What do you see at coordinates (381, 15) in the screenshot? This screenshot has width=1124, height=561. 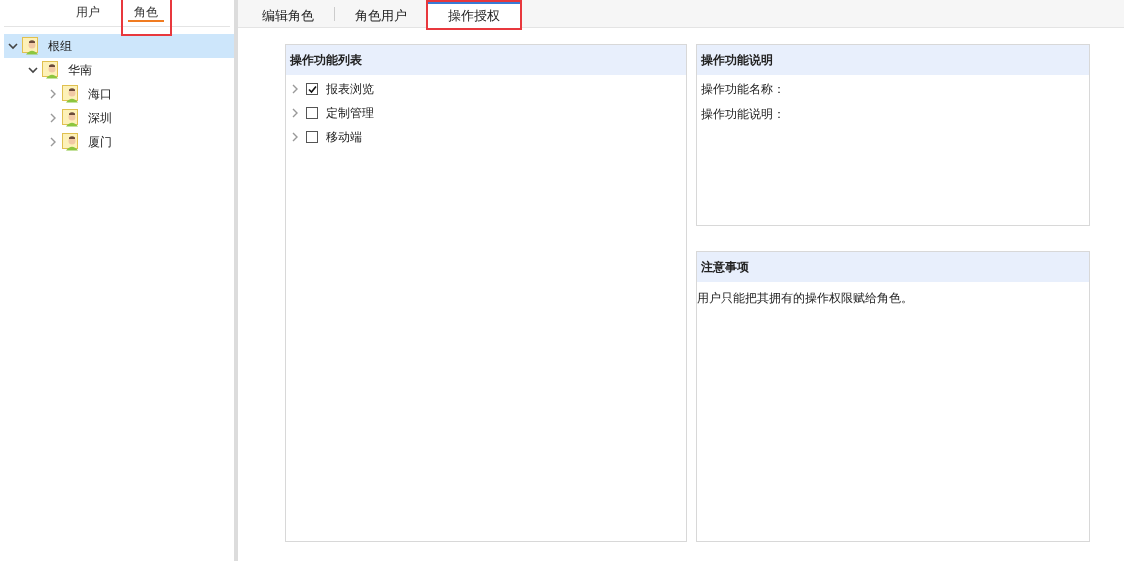 I see `tab: 角色用户` at bounding box center [381, 15].